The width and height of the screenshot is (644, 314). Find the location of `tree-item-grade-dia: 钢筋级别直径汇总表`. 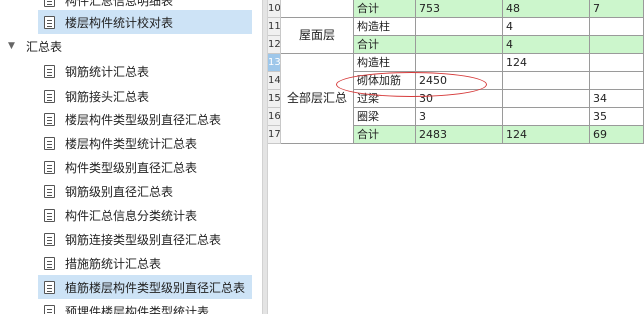

tree-item-grade-dia: 钢筋级别直径汇总表 is located at coordinates (131, 191).